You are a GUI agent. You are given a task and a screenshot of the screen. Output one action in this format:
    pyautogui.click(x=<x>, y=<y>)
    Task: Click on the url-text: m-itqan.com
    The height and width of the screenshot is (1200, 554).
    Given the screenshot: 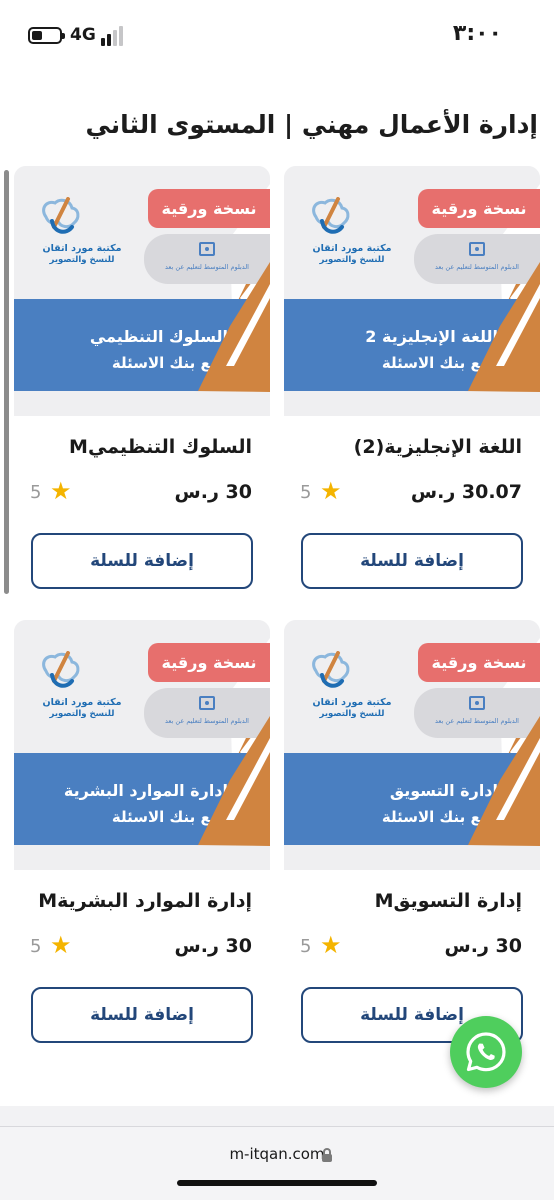 What is the action you would take?
    pyautogui.click(x=277, y=1154)
    